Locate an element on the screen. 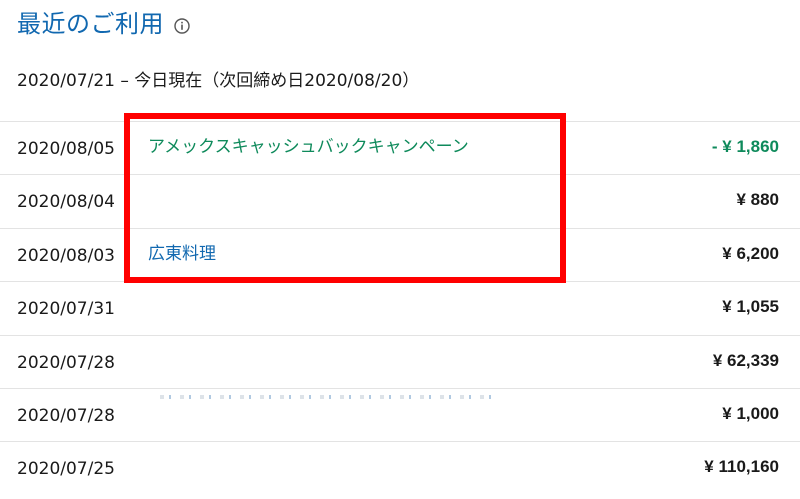 This screenshot has height=499, width=800. section-header: 最近のご利用 is located at coordinates (103, 24).